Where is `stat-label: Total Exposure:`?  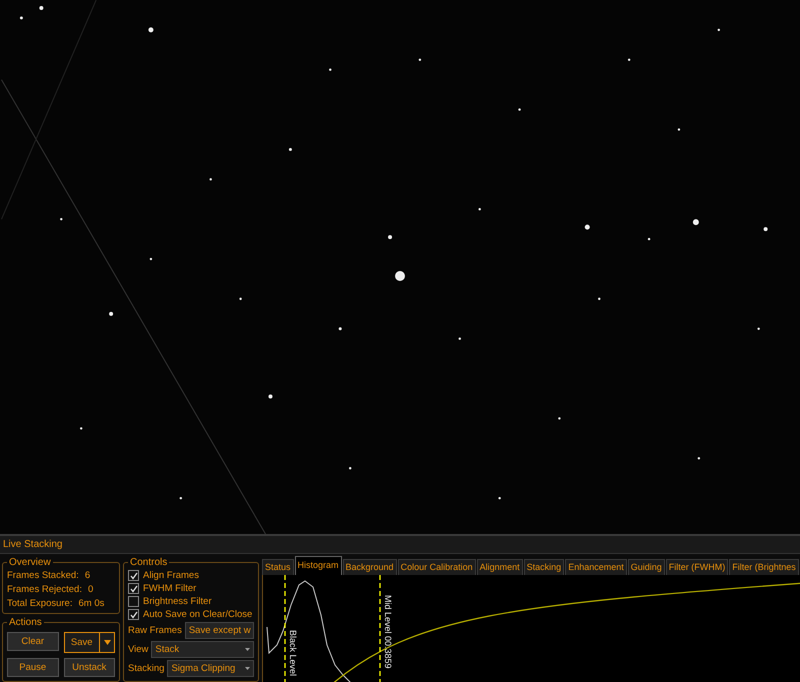
stat-label: Total Exposure: is located at coordinates (39, 603).